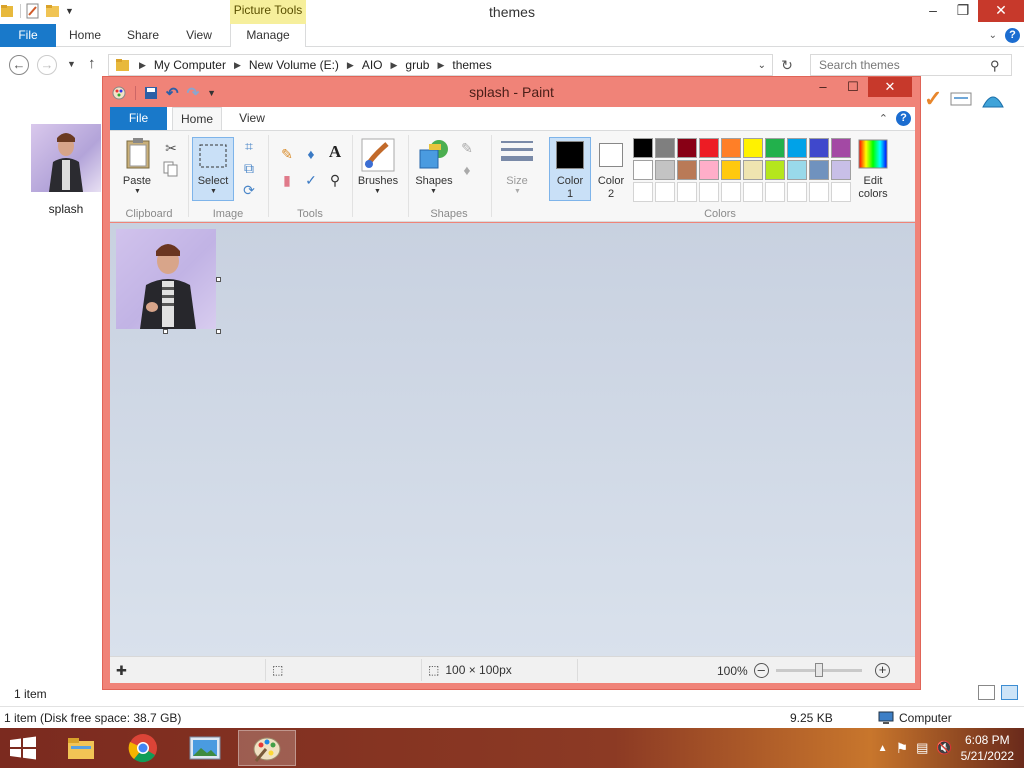 The height and width of the screenshot is (768, 1024). I want to click on up-arrow-icon: ↑, so click(92, 63).